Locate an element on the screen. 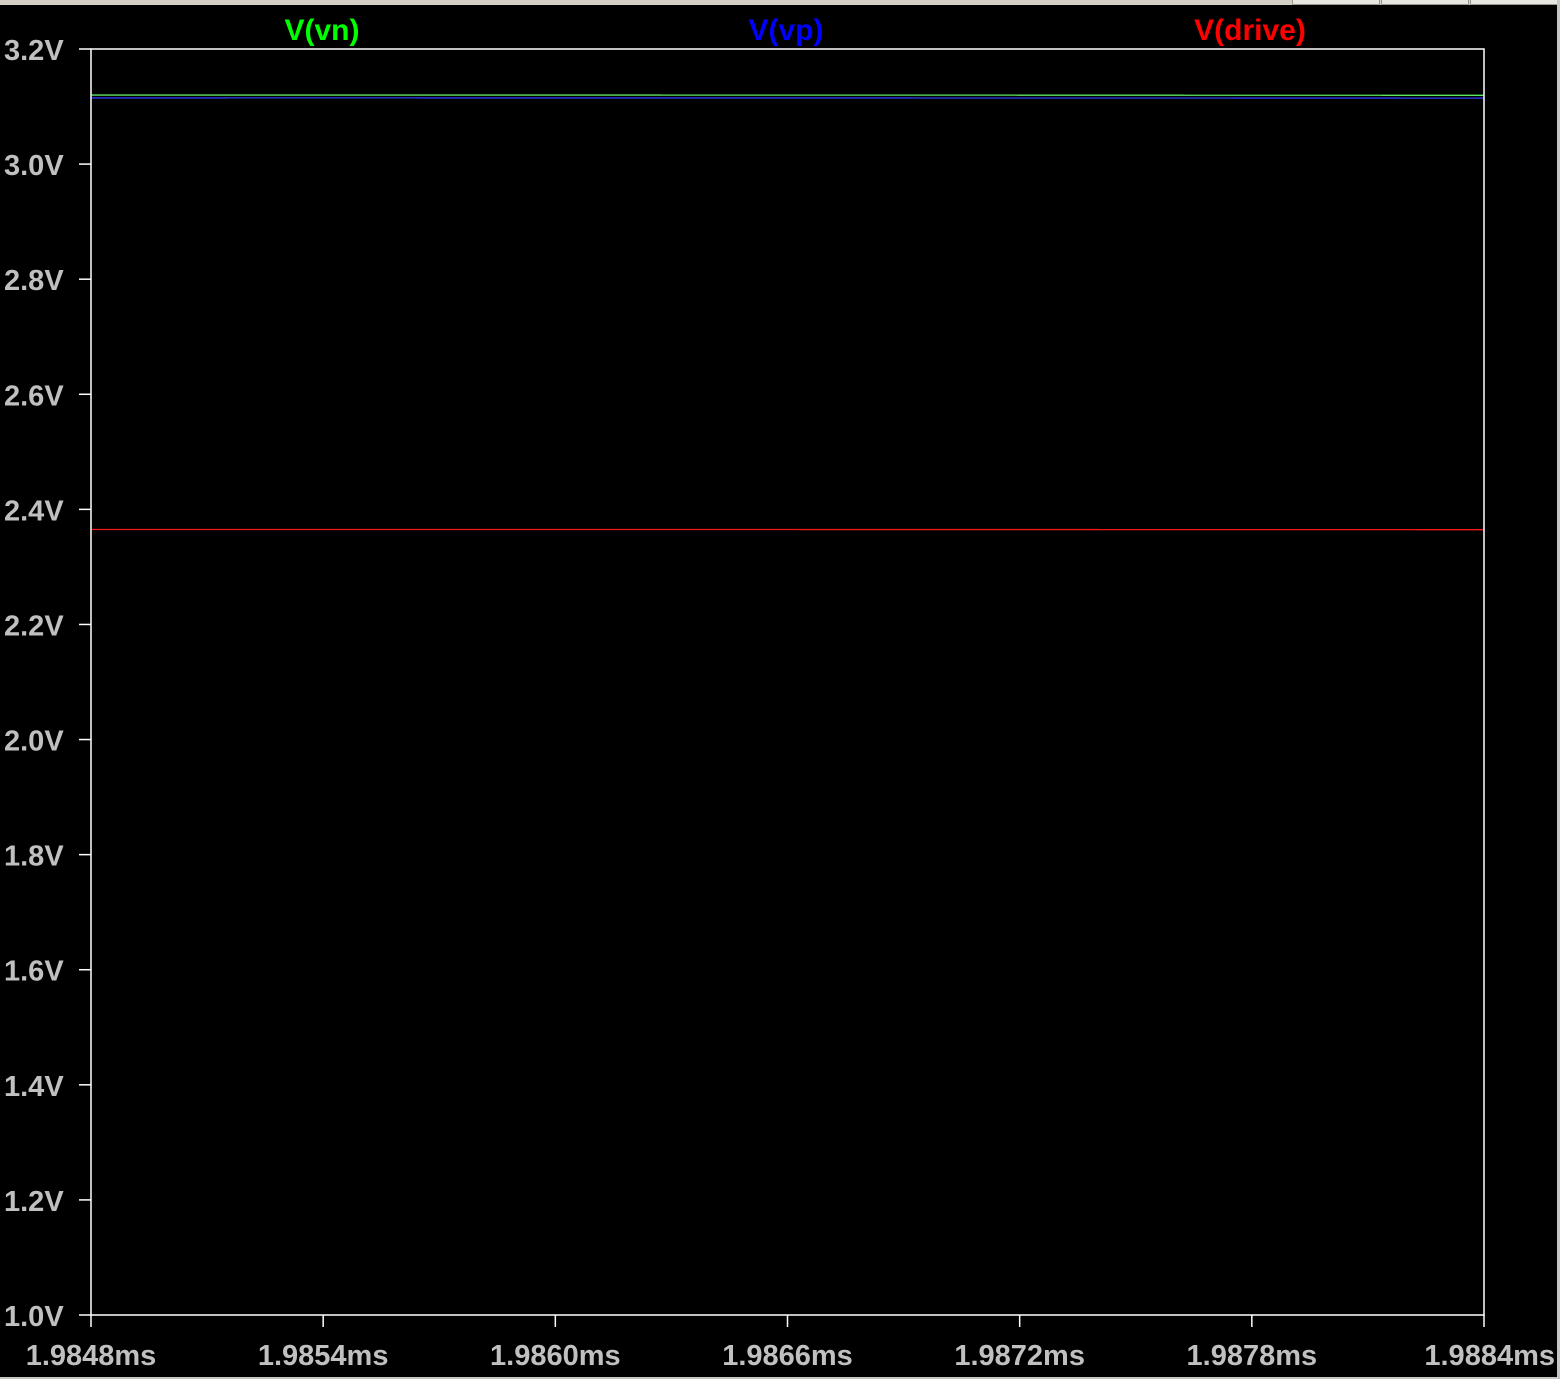 The width and height of the screenshot is (1560, 1379). y-tick-label: 1.6V is located at coordinates (34, 972).